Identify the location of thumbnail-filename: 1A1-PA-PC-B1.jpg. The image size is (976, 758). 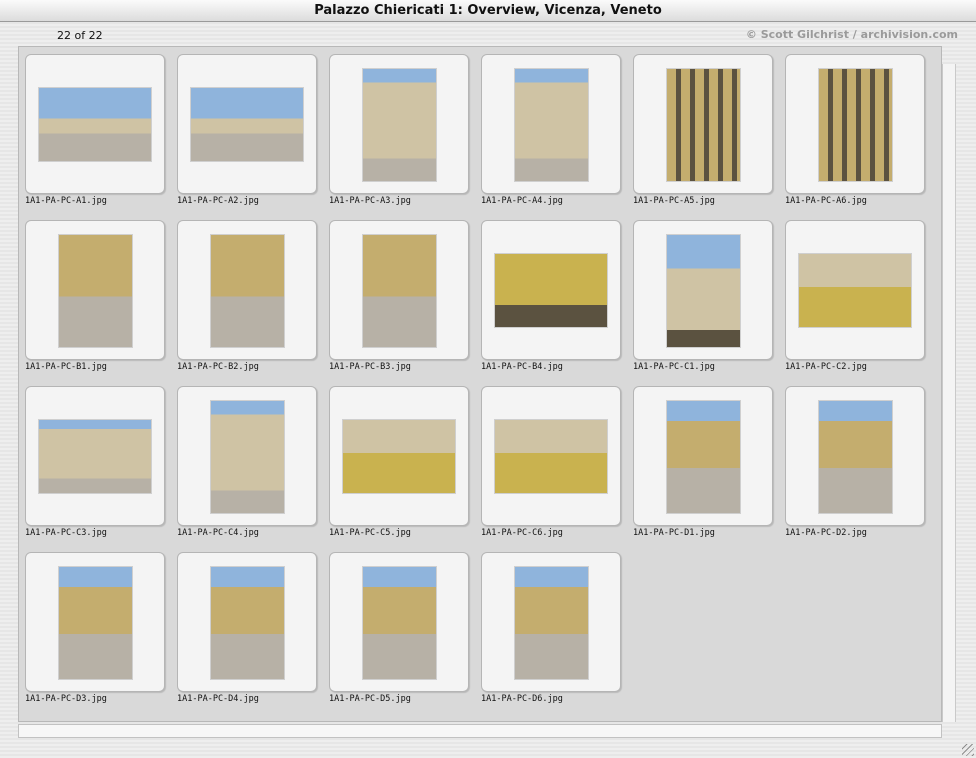
(66, 367).